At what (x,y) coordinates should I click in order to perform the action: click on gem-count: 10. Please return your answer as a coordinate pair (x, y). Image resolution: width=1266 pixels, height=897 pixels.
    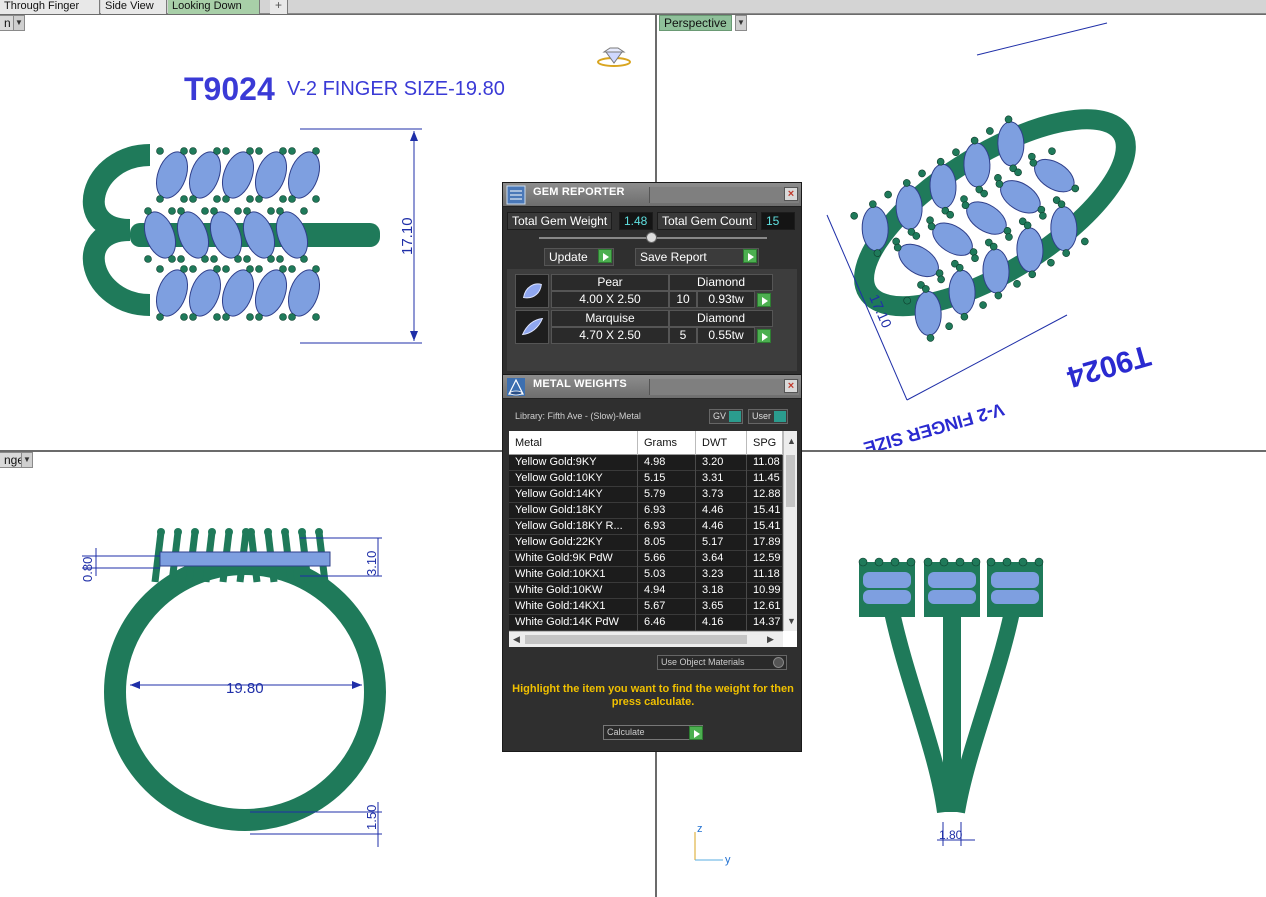
    Looking at the image, I should click on (683, 299).